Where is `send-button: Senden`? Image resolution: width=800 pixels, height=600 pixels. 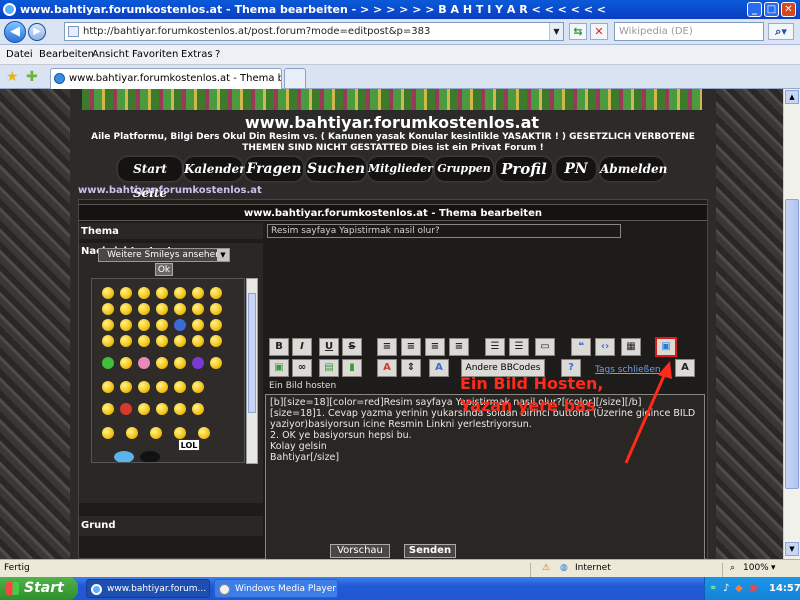 send-button: Senden is located at coordinates (430, 551).